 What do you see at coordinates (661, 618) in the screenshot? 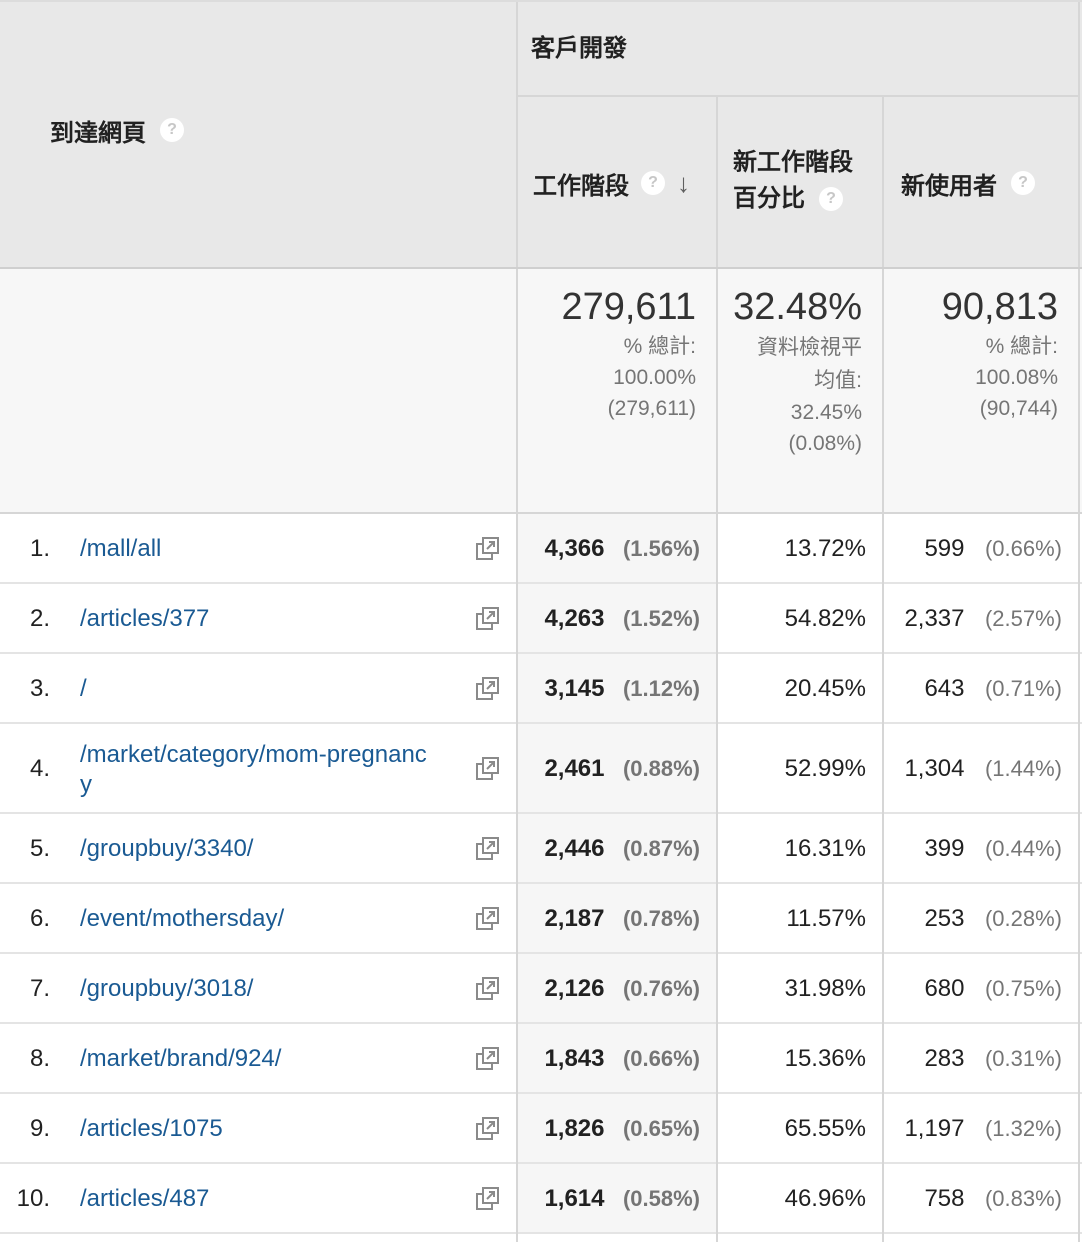
I see `sessions-percent: (1.52%)` at bounding box center [661, 618].